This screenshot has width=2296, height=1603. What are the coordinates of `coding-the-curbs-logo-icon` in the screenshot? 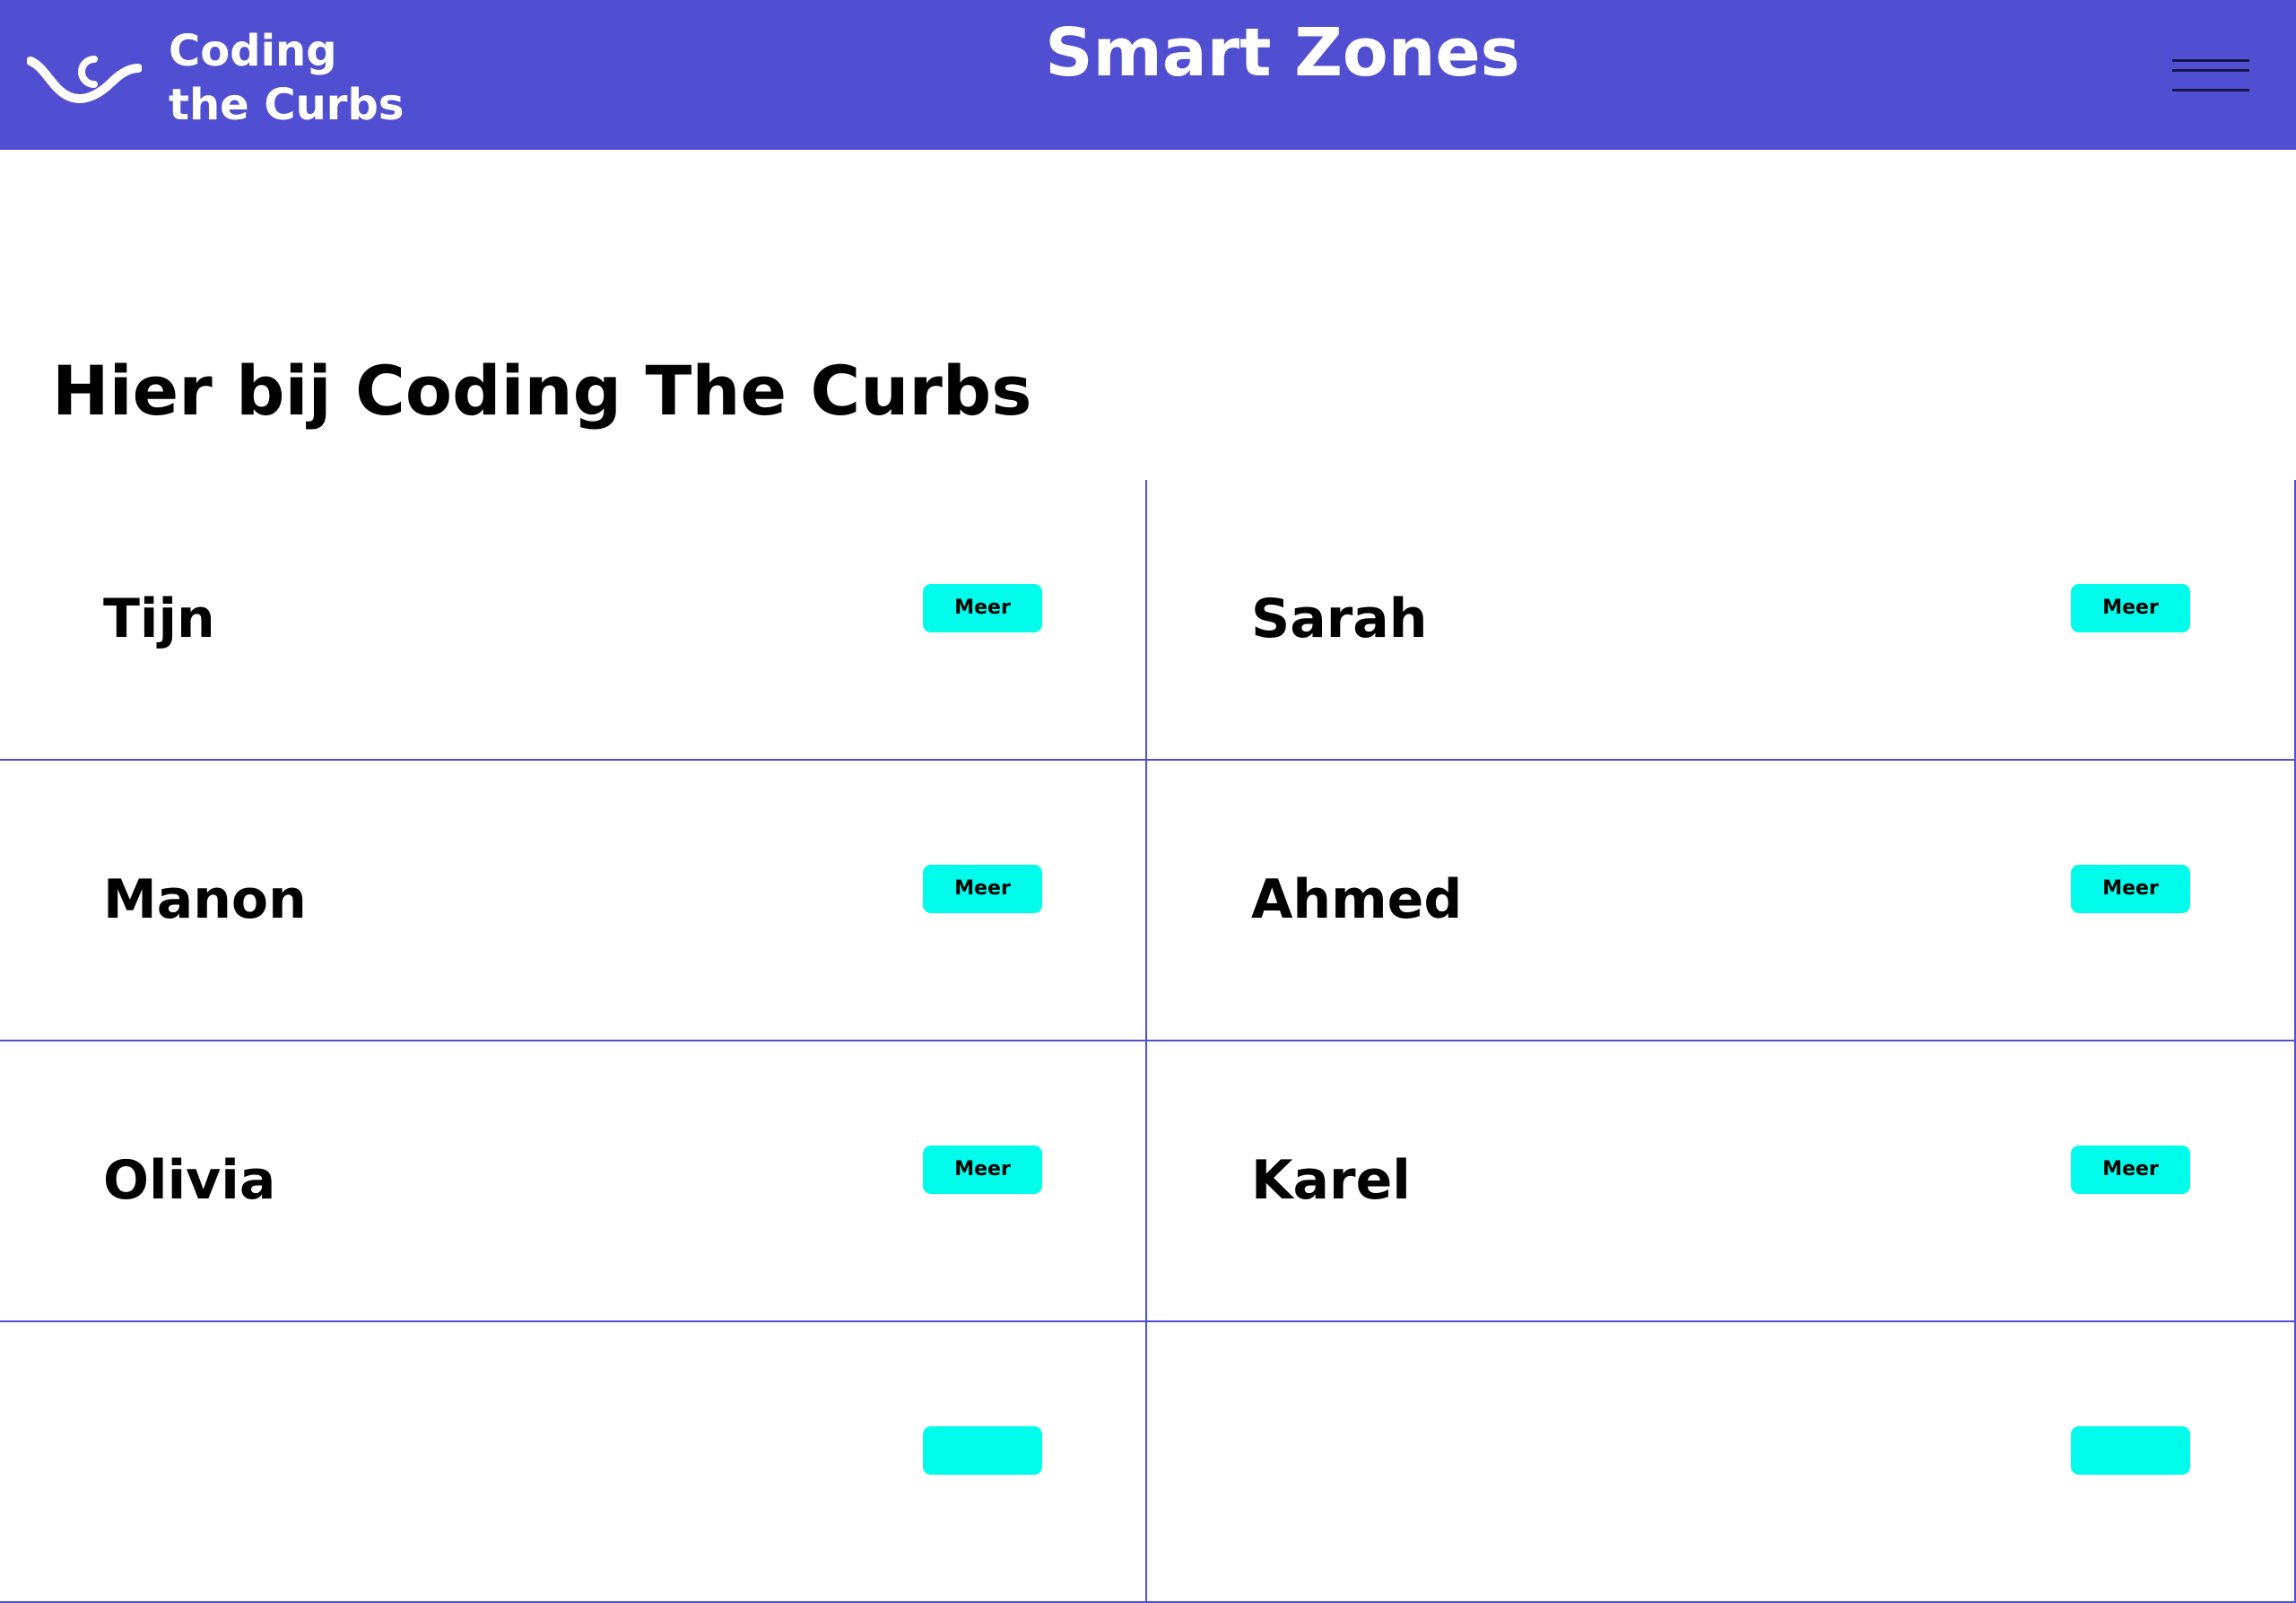 It's located at (84, 79).